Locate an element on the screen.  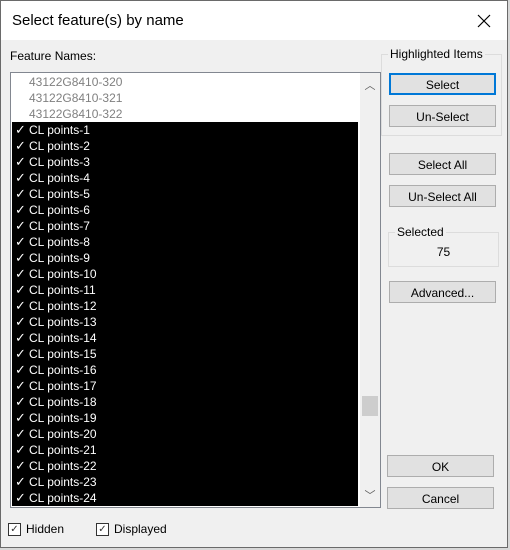
list-item-selected: ✓ CL points-12 is located at coordinates (185, 306).